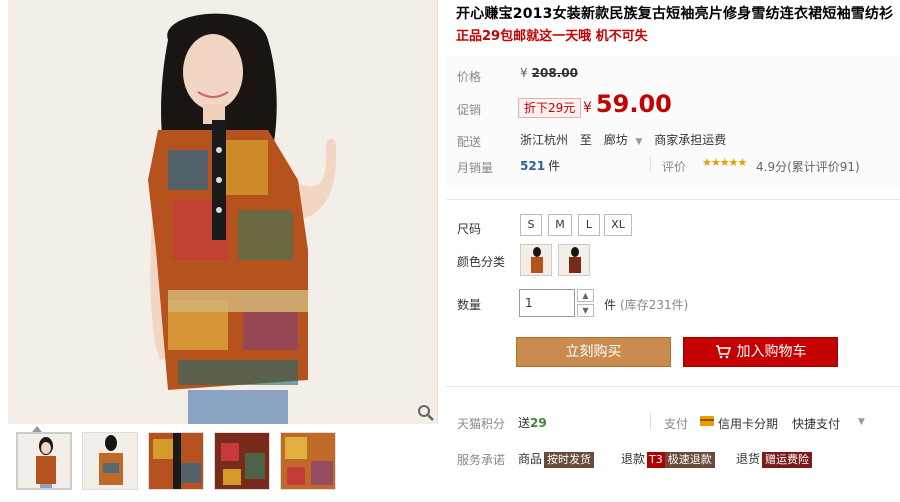 Image resolution: width=900 pixels, height=502 pixels. What do you see at coordinates (618, 225) in the screenshot?
I see `size-option-xl: XL` at bounding box center [618, 225].